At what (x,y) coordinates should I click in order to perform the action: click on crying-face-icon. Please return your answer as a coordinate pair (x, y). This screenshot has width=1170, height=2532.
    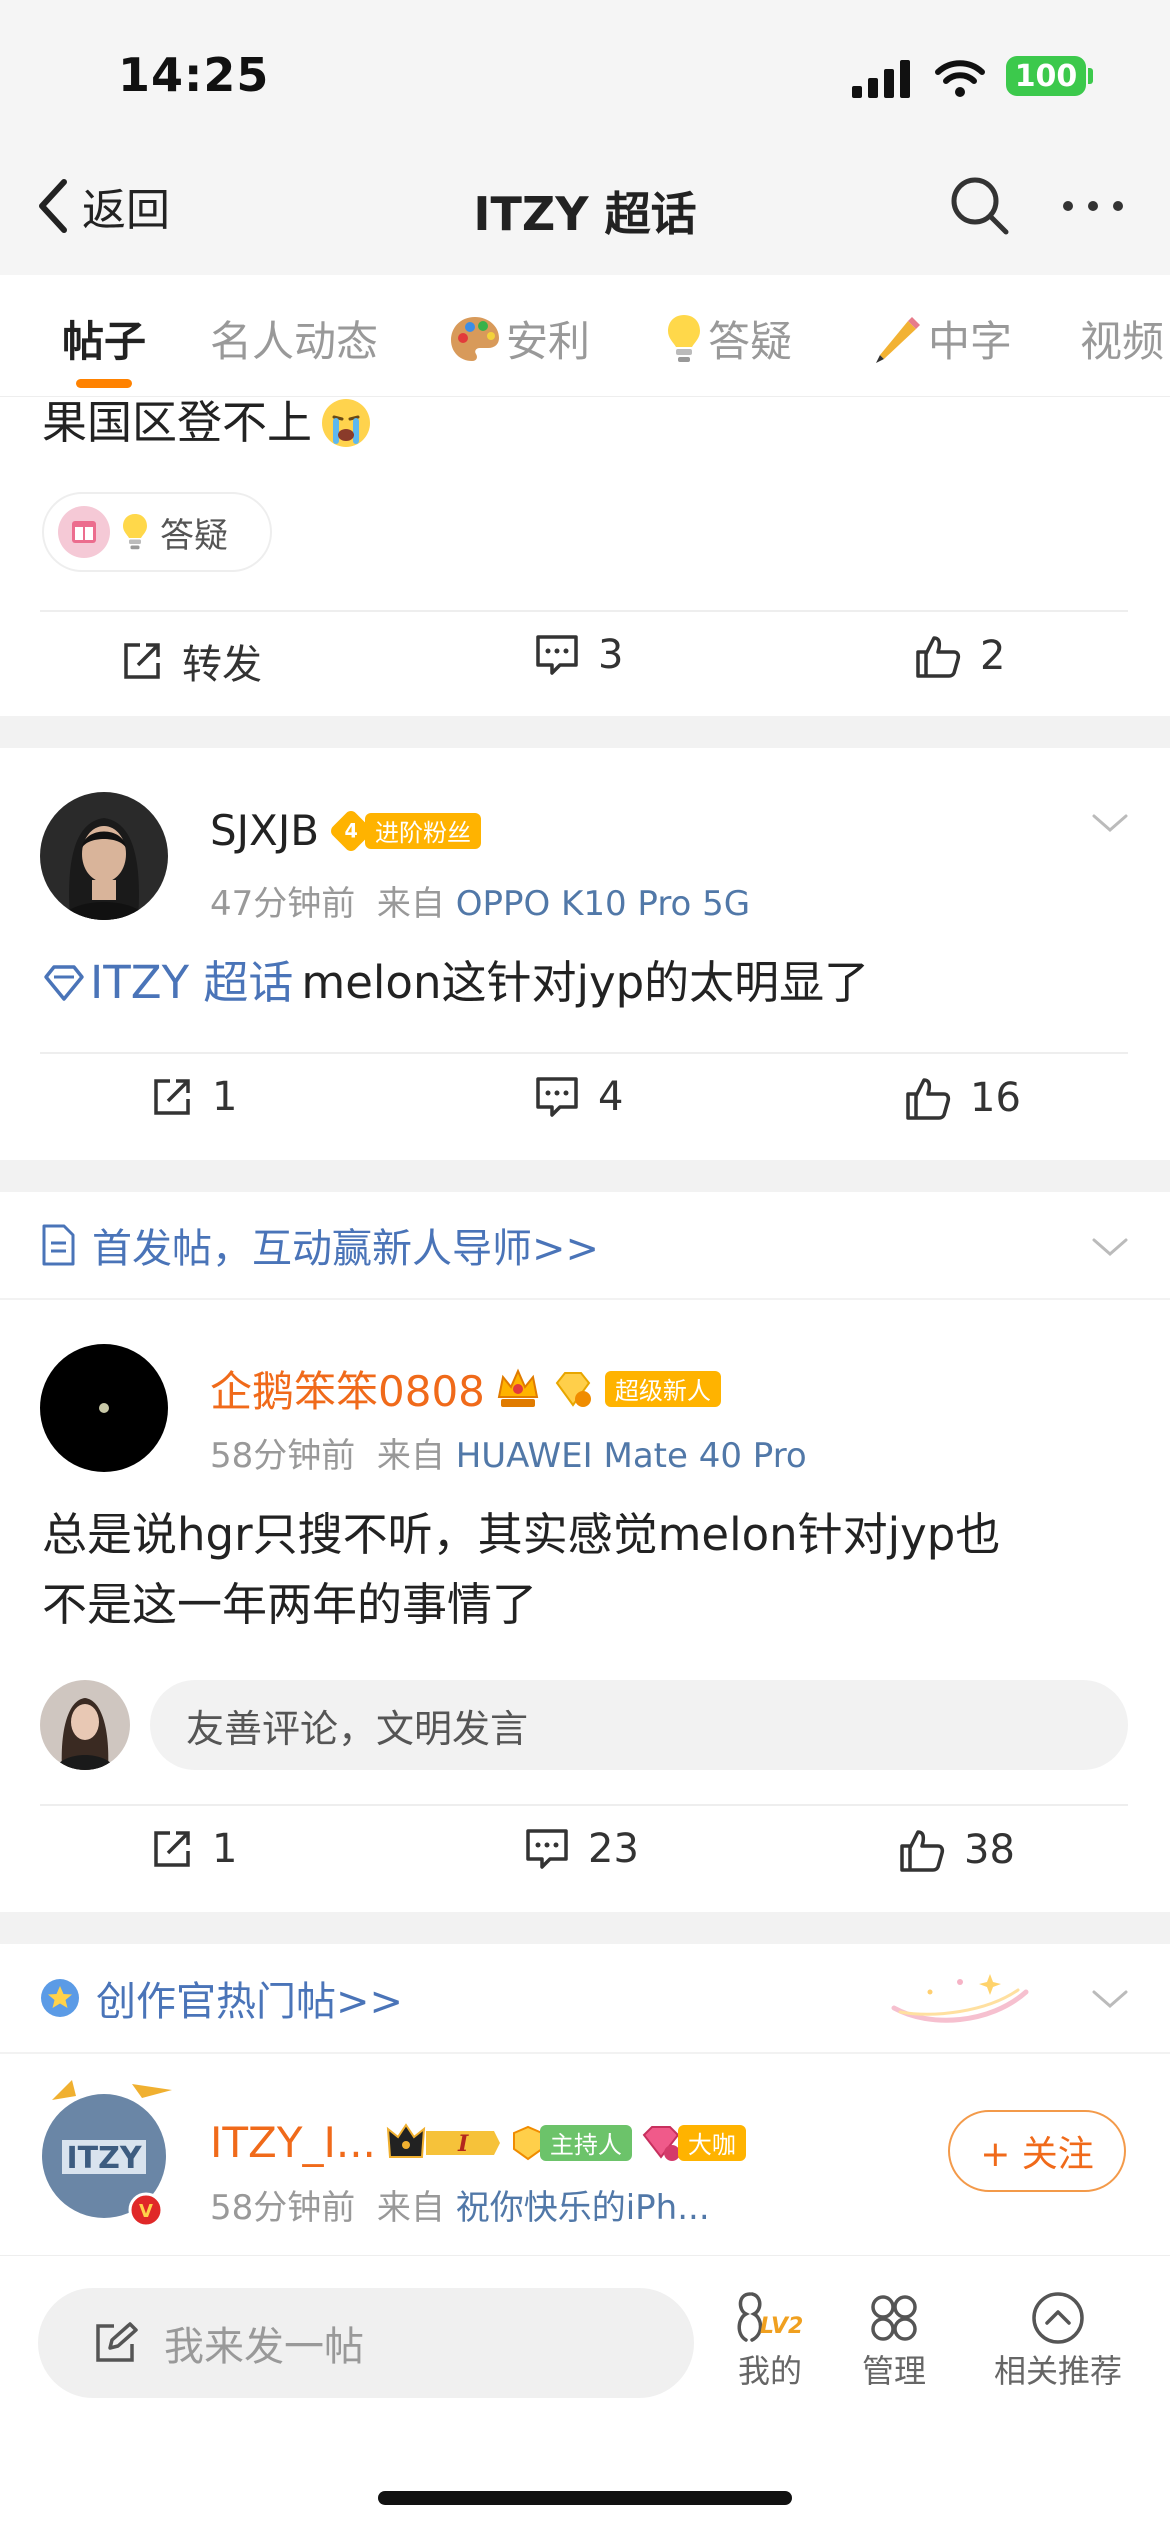
    Looking at the image, I should click on (346, 423).